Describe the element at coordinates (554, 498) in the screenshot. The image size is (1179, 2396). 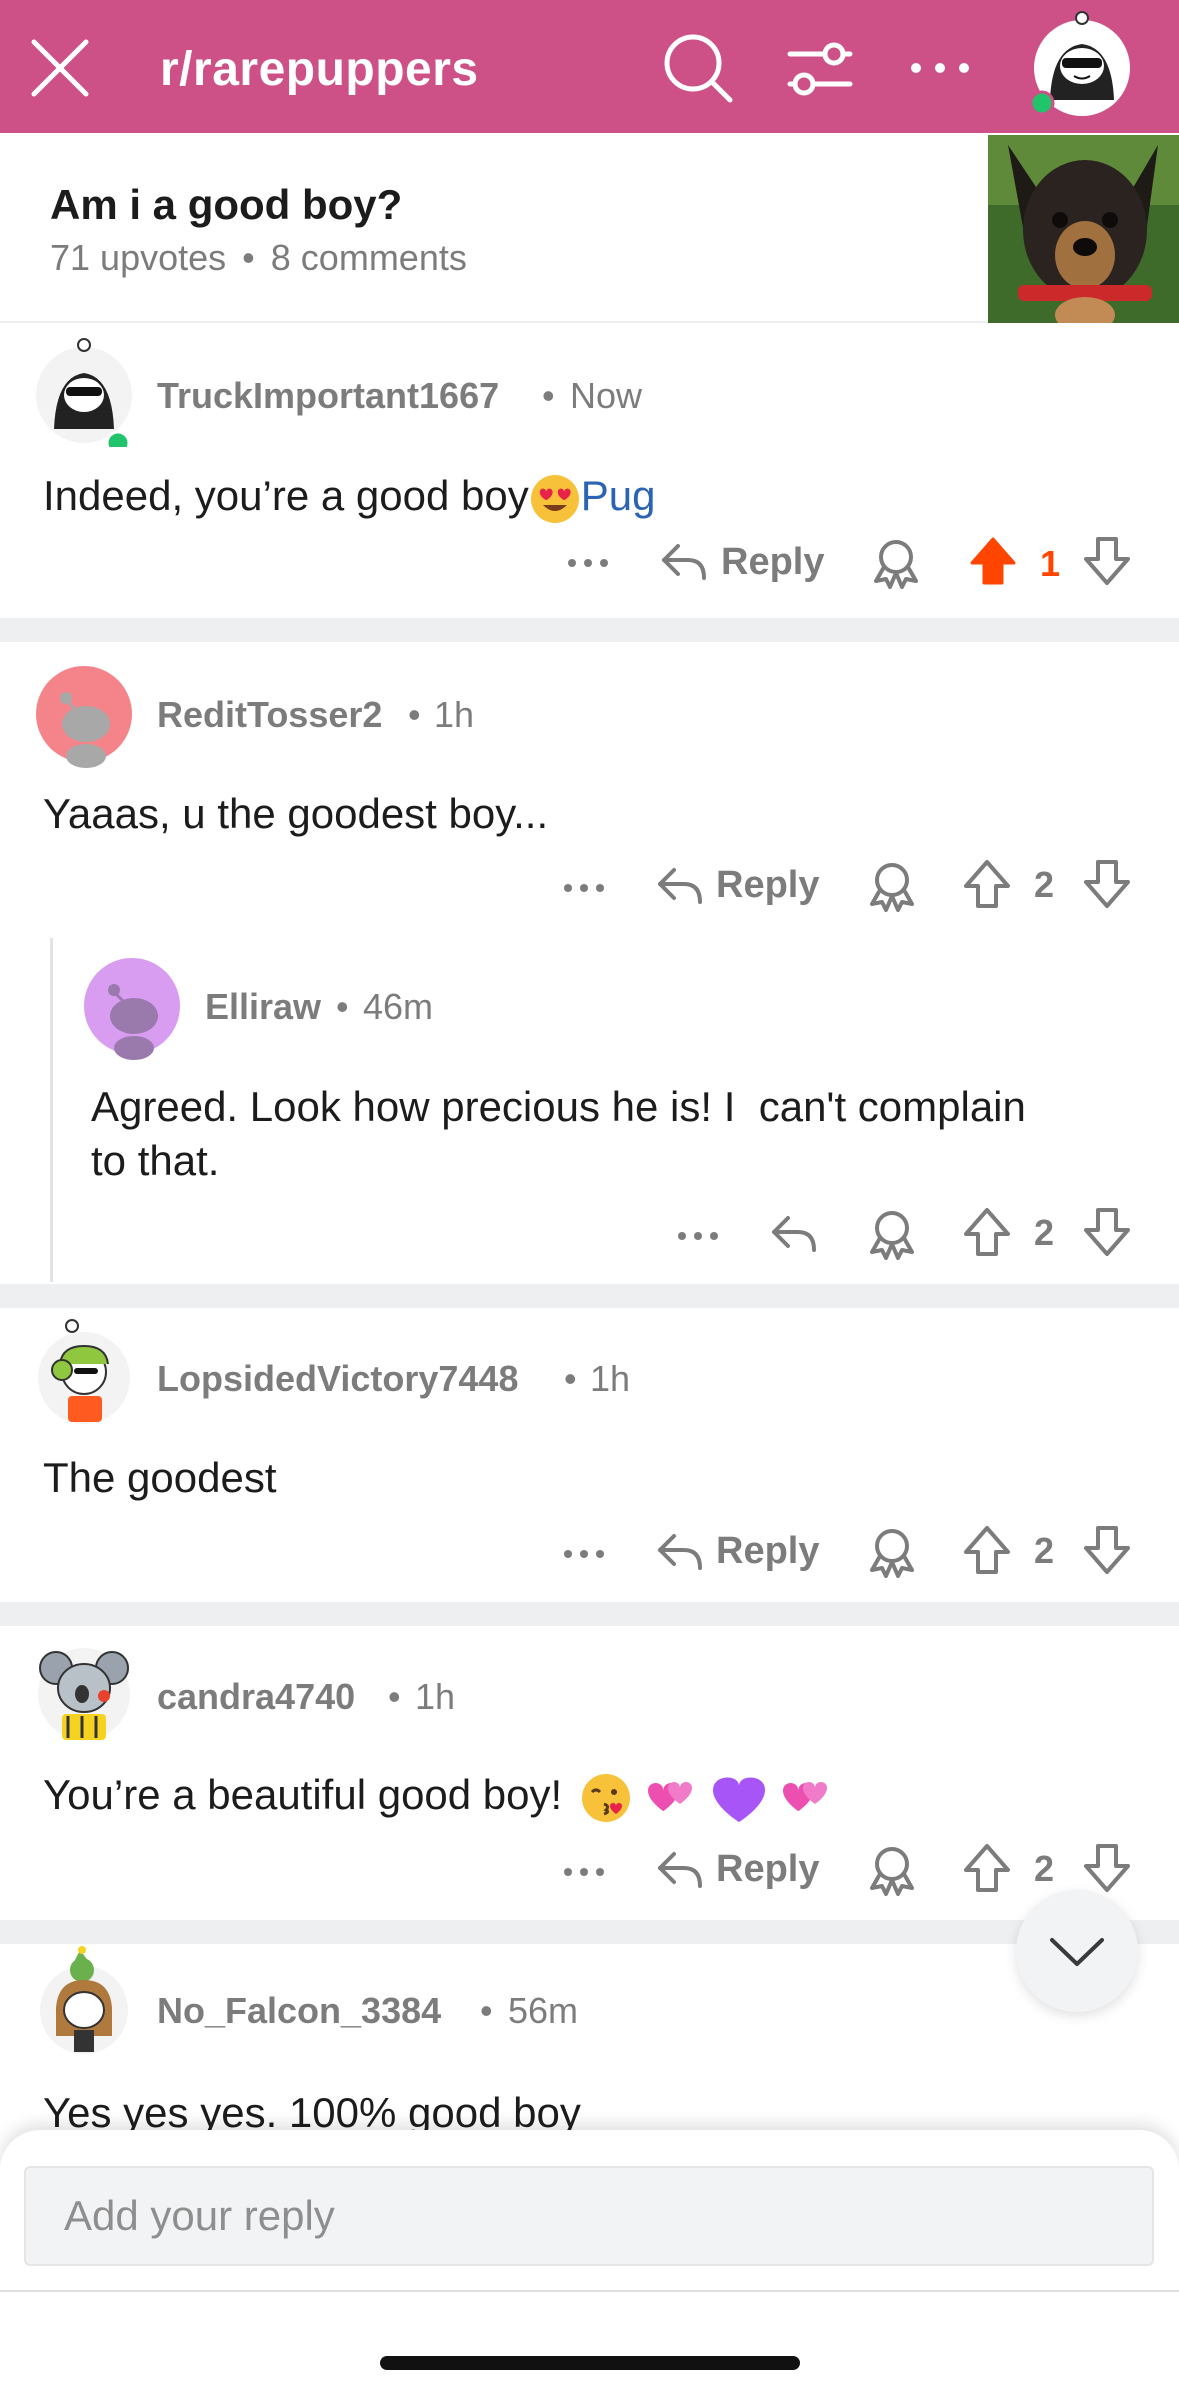
I see `heart-eyes-emoji-icon` at that location.